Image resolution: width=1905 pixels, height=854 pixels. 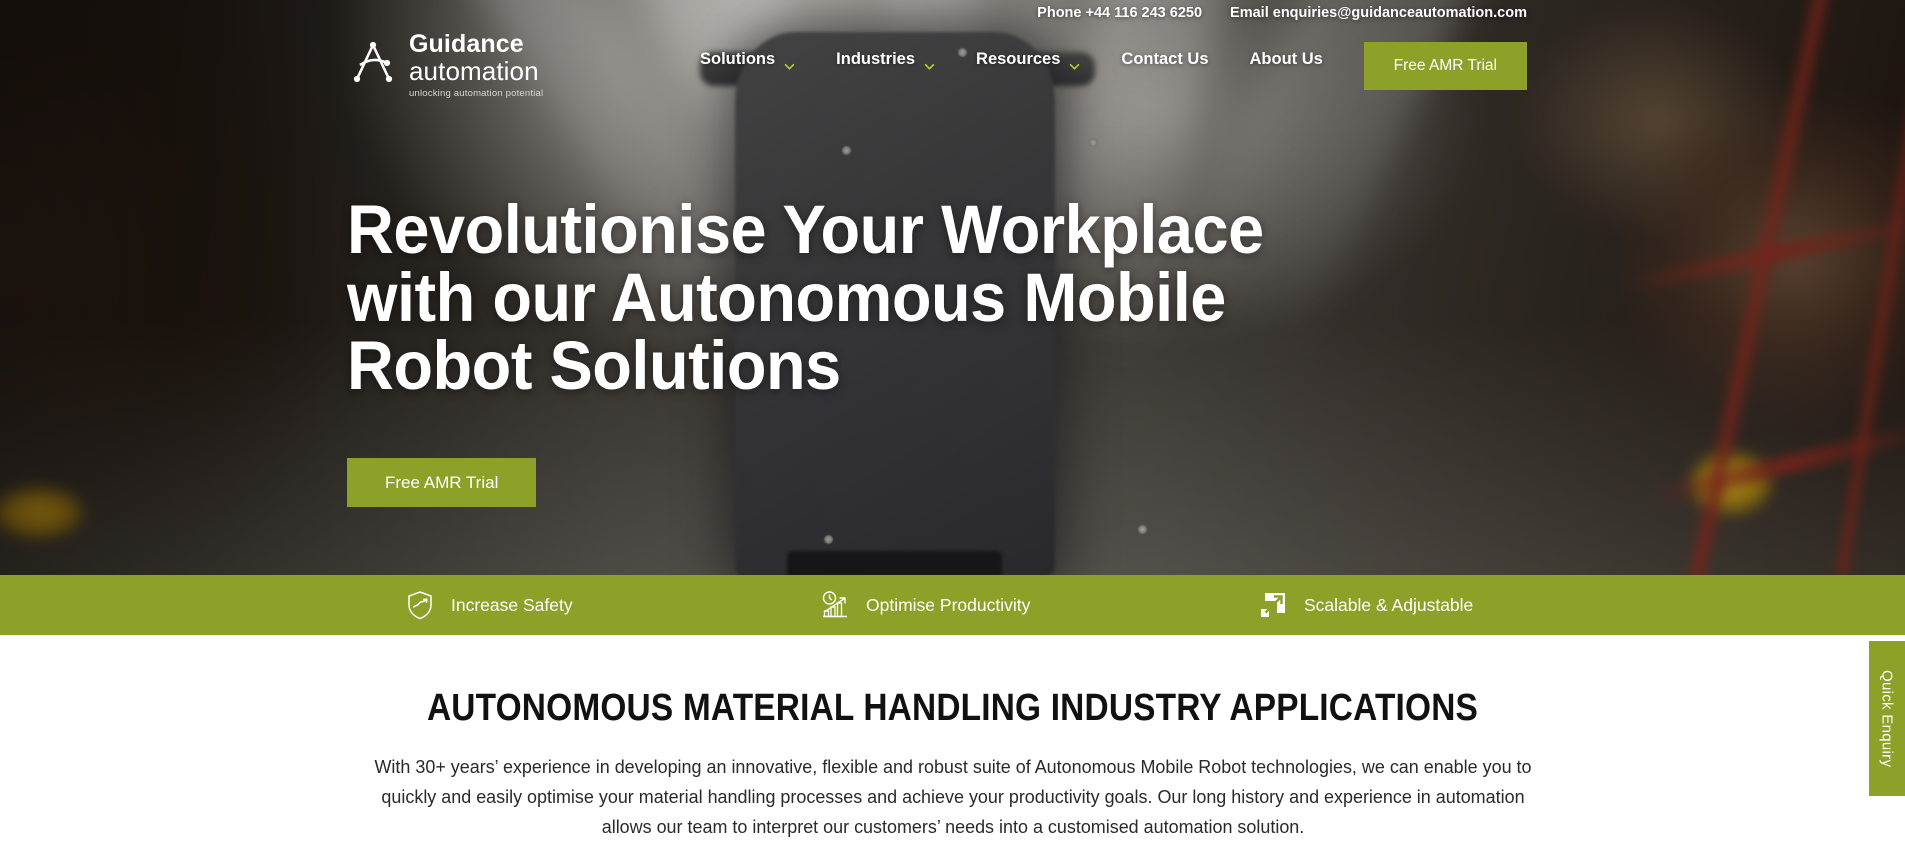 What do you see at coordinates (876, 59) in the screenshot?
I see `nav-label: Industries` at bounding box center [876, 59].